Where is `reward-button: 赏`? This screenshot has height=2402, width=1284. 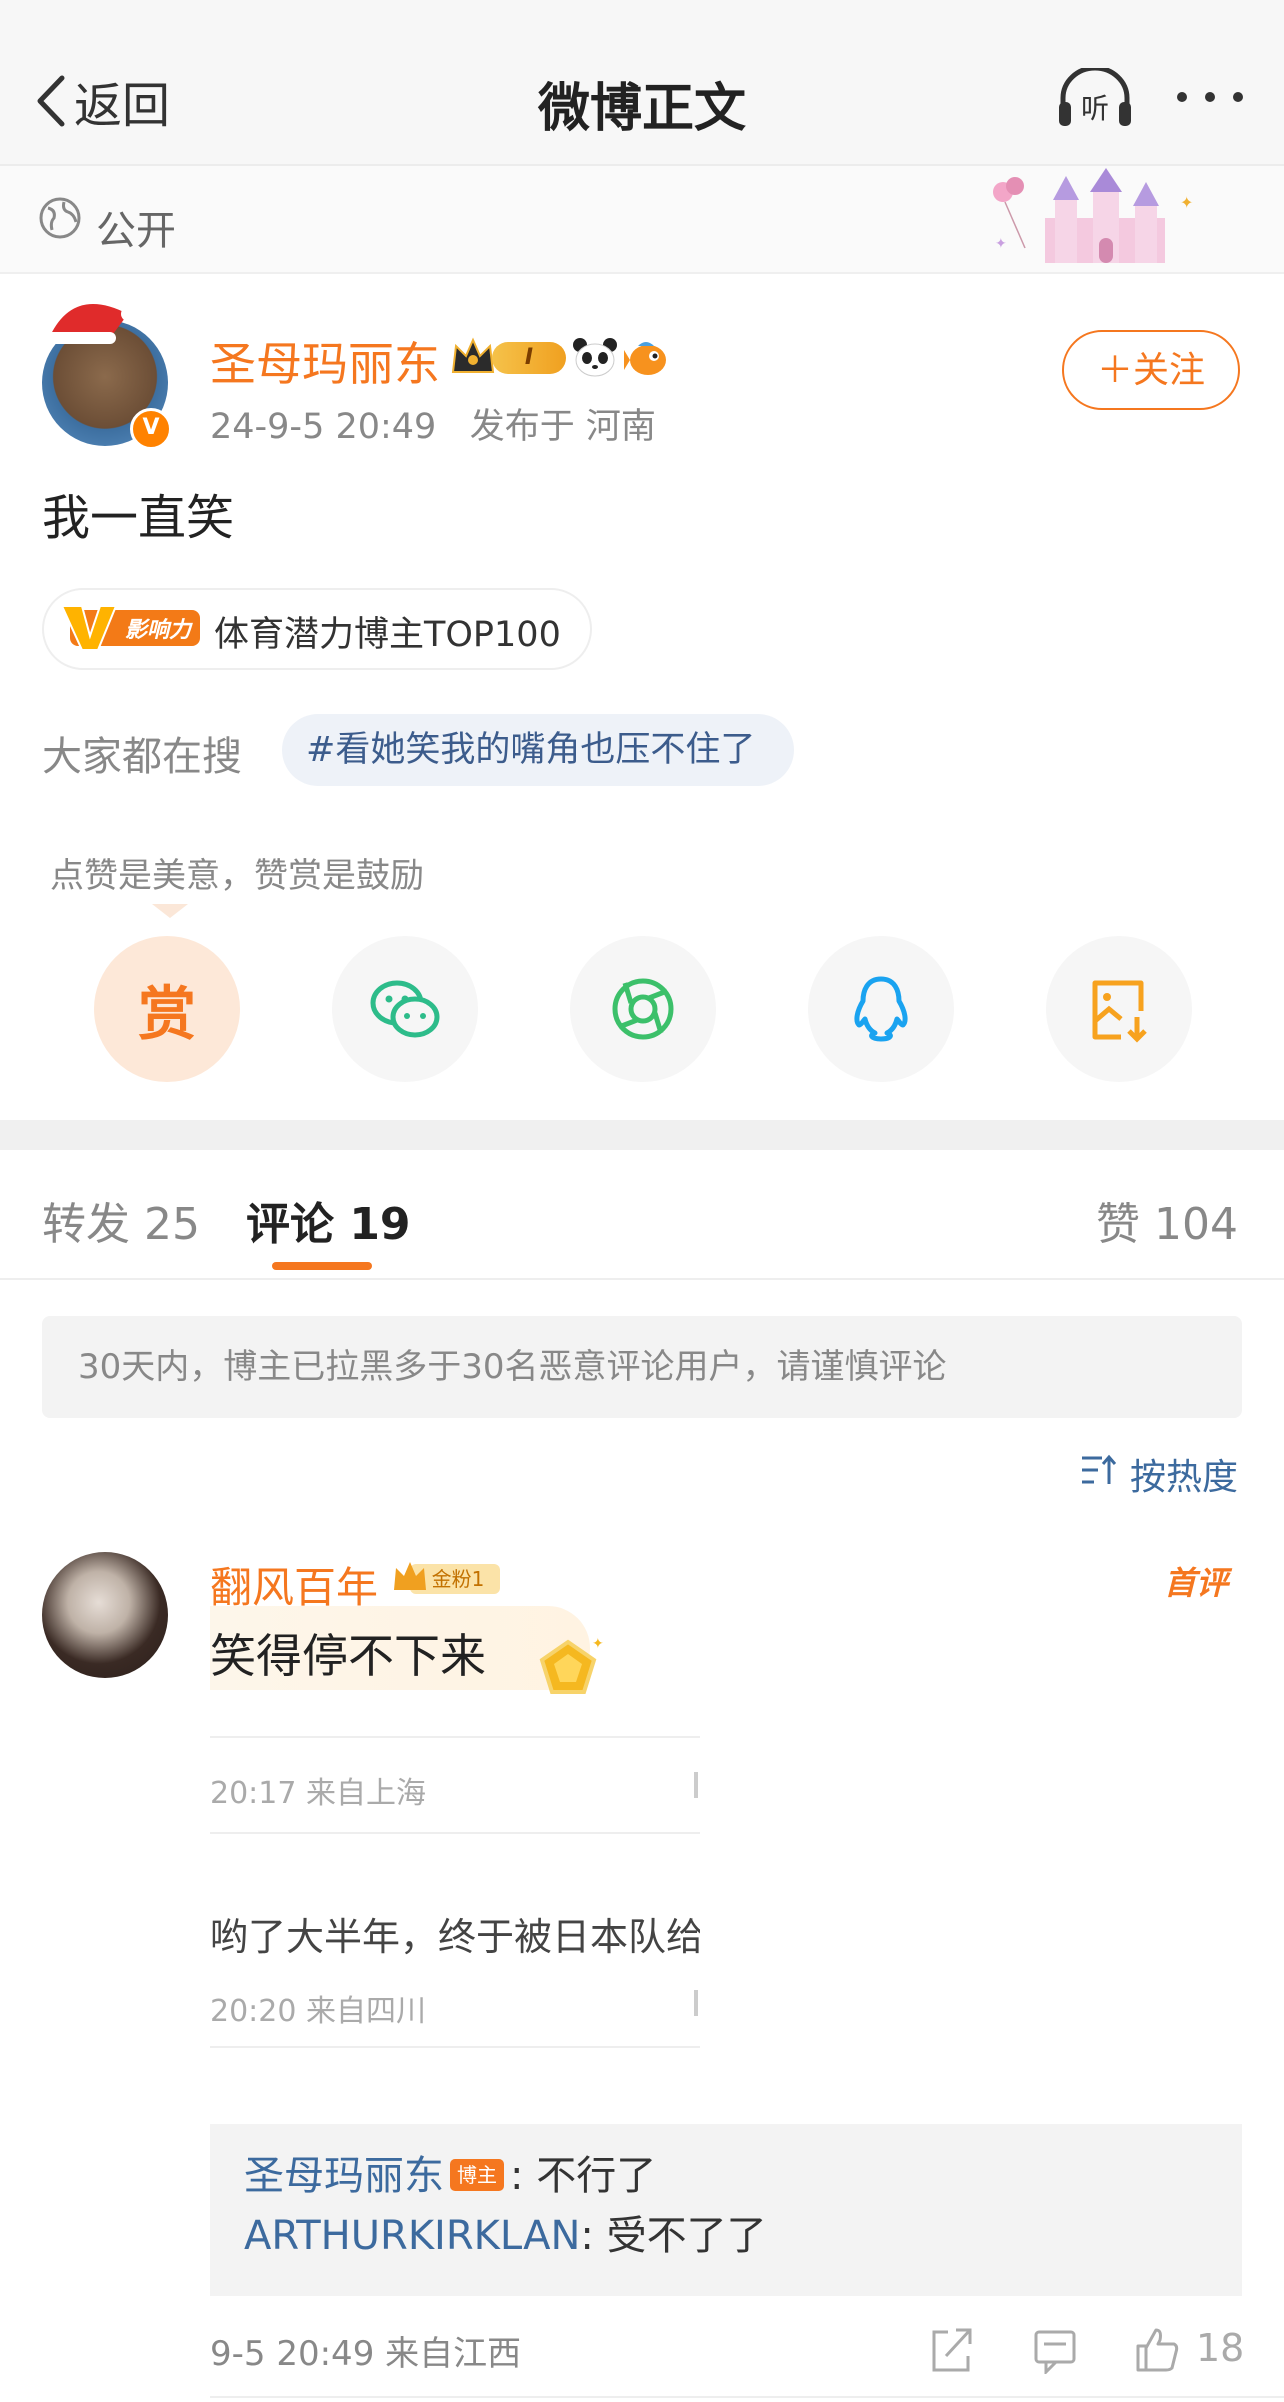
reward-button: 赏 is located at coordinates (167, 1009).